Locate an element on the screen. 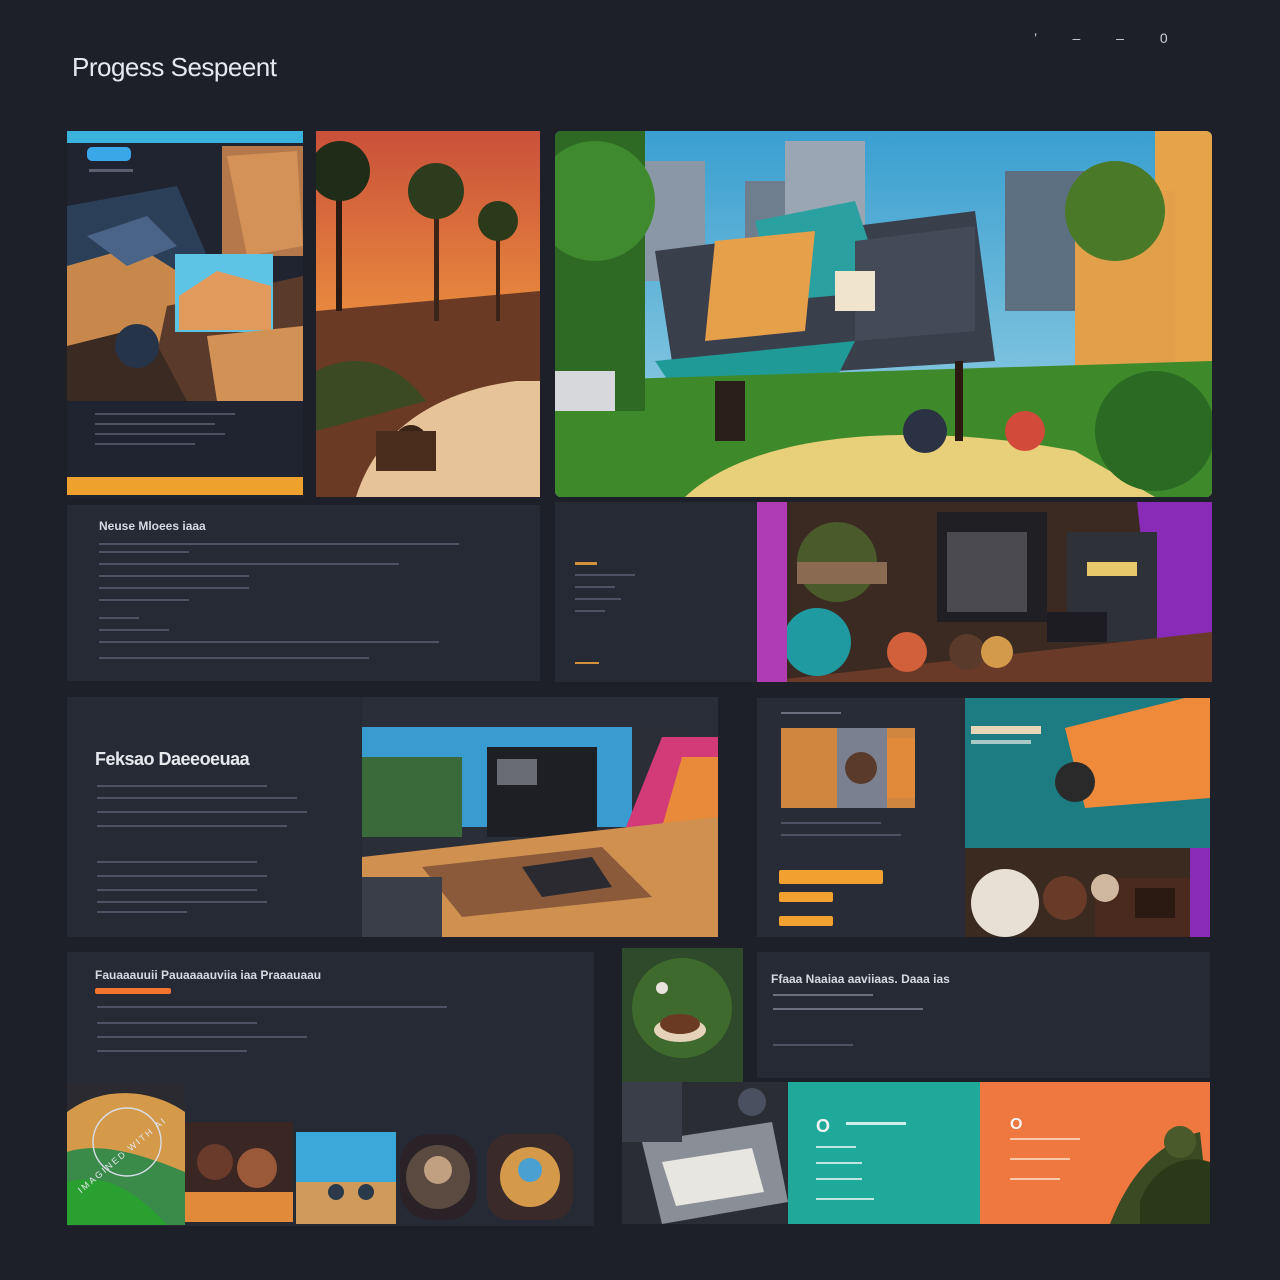 The height and width of the screenshot is (1280, 1280). window-controls: ’ – – 0 is located at coordinates (1109, 38).